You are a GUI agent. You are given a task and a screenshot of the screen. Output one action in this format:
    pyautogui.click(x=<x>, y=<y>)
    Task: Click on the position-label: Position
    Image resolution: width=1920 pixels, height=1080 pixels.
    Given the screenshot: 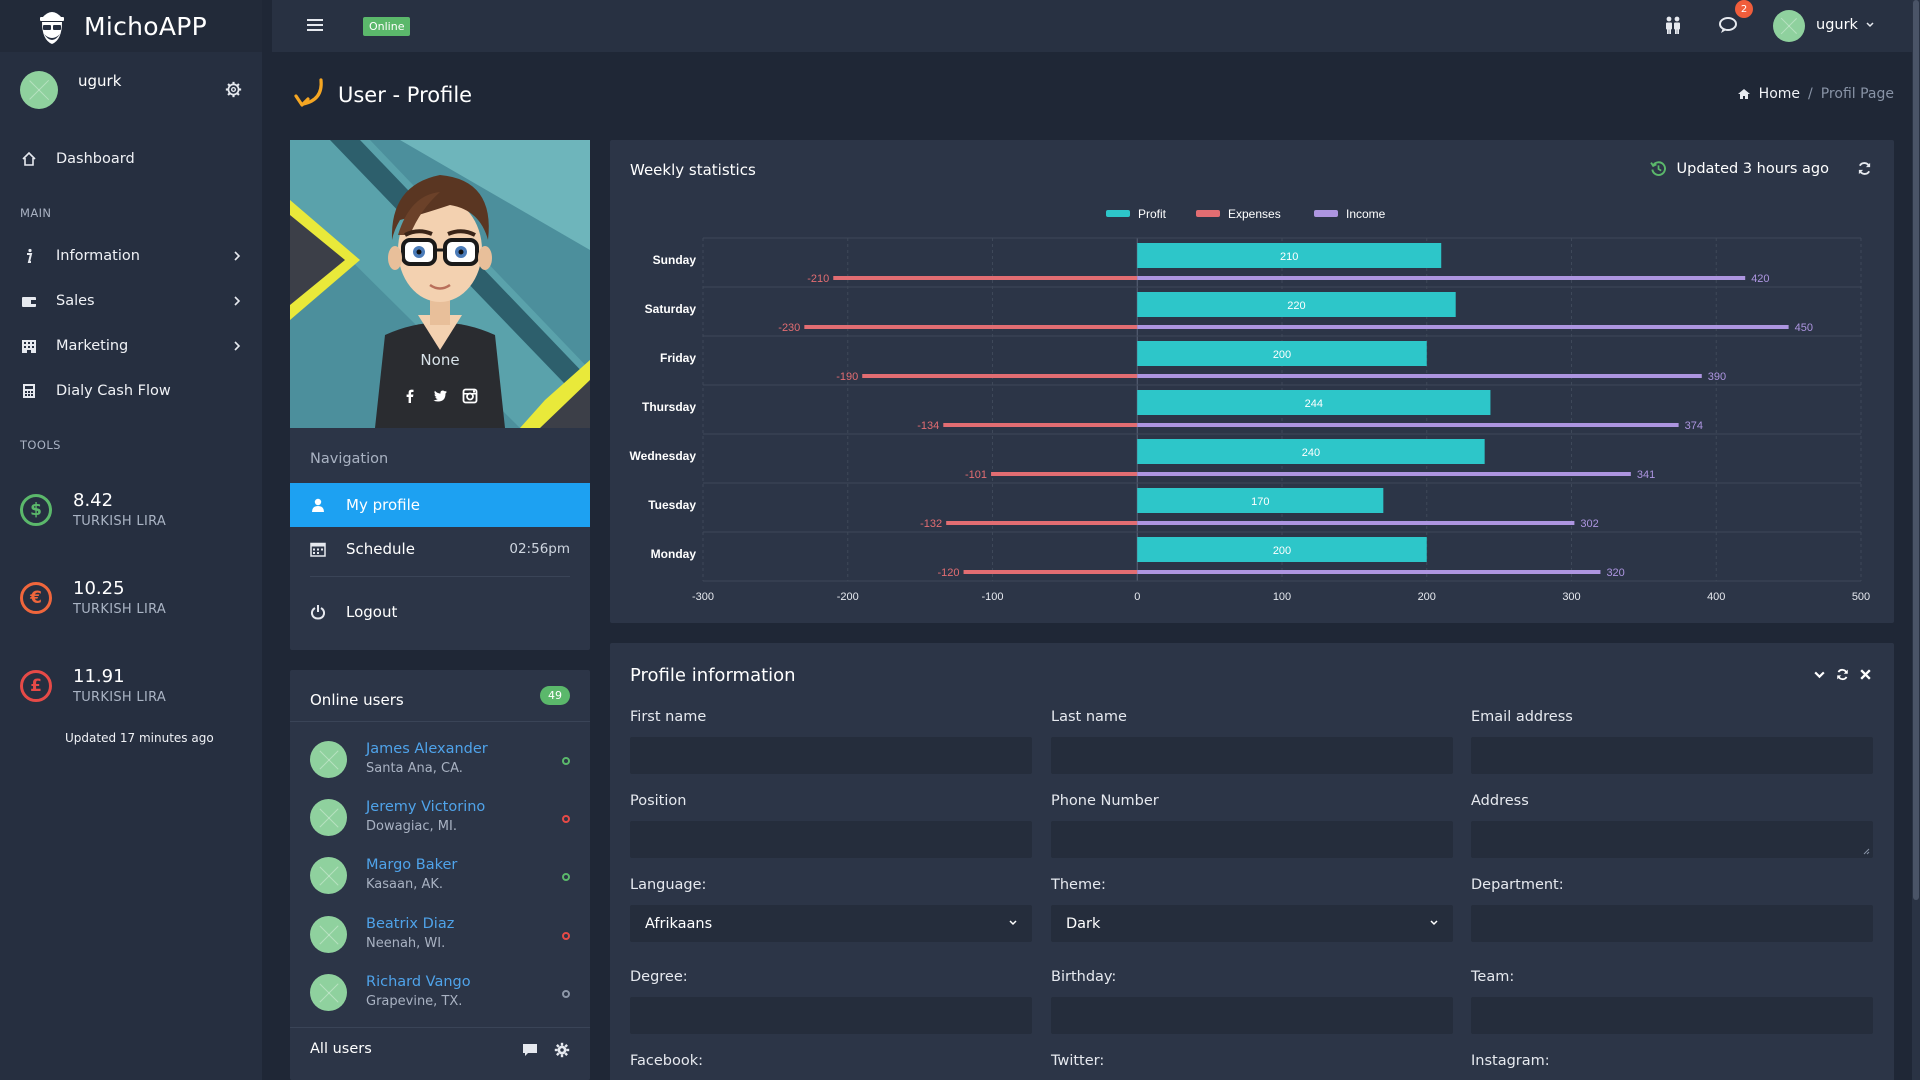 What is the action you would take?
    pyautogui.click(x=658, y=801)
    